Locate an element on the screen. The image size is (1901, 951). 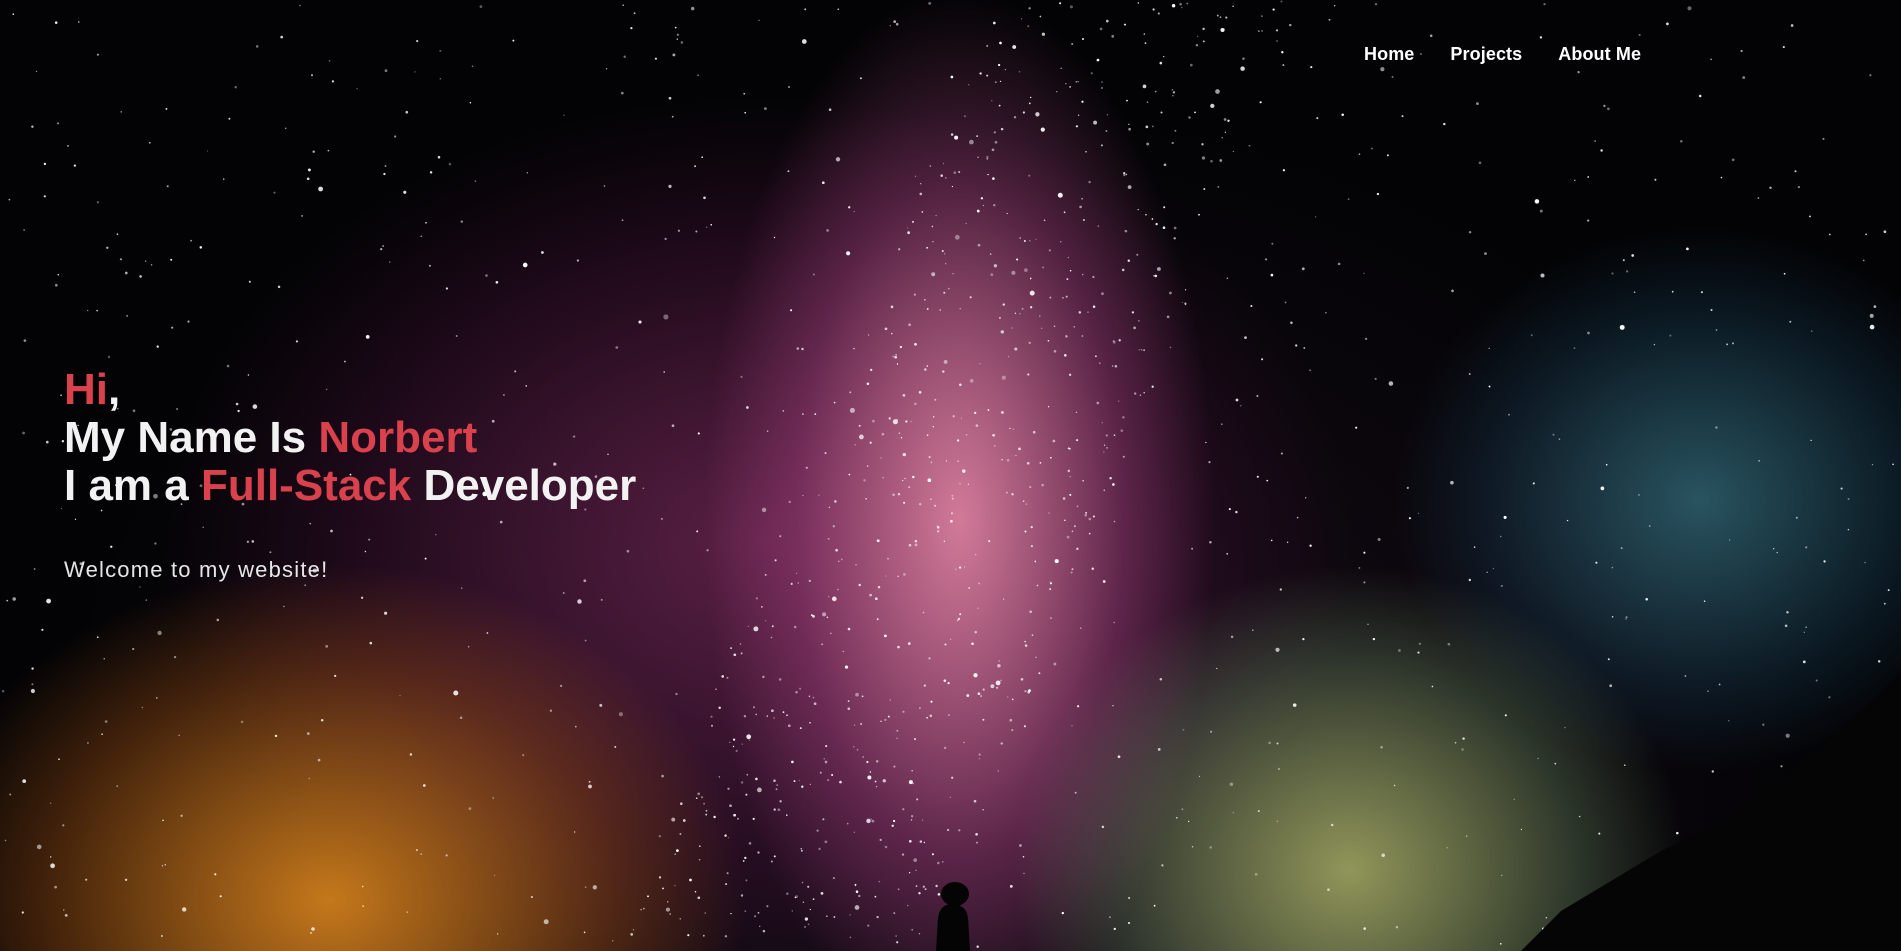
nav-home-link: Home is located at coordinates (1389, 54).